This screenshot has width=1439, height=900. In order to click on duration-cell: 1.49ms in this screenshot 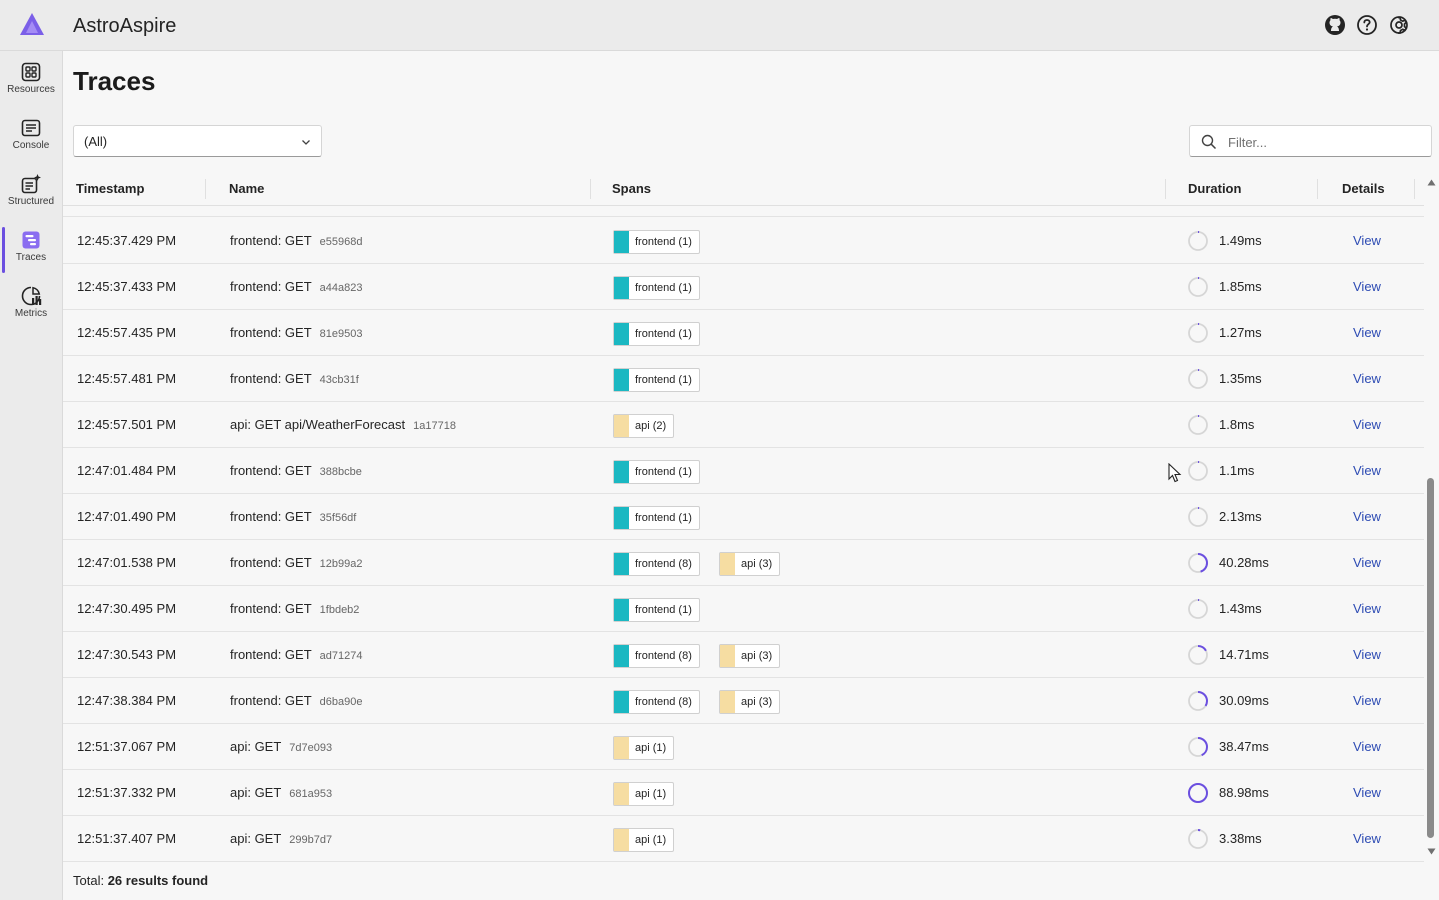, I will do `click(1240, 240)`.